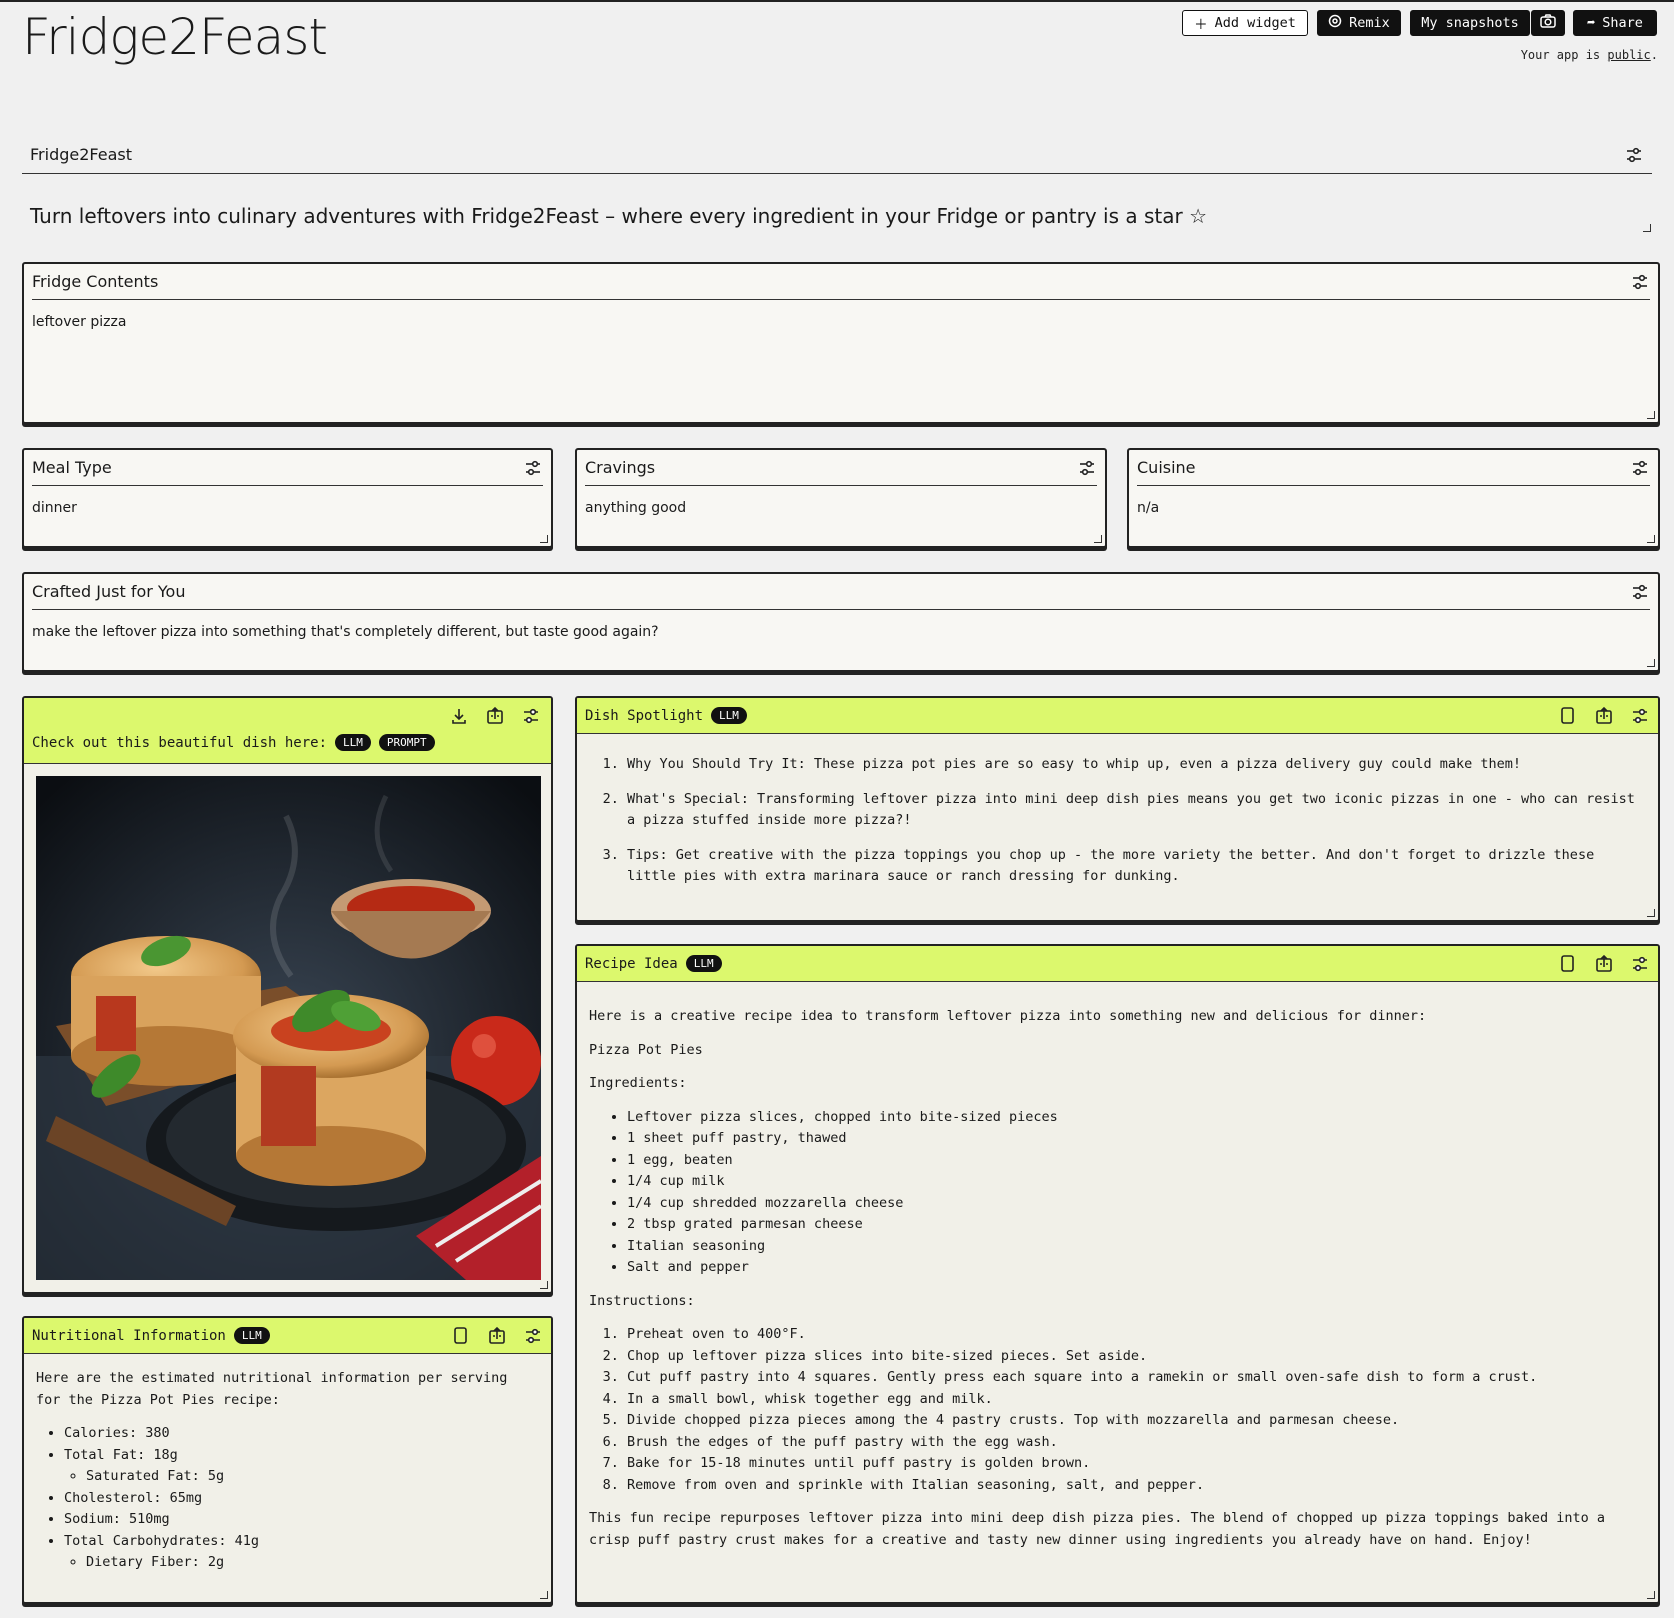 The height and width of the screenshot is (1618, 1674). I want to click on recipe-name: Pizza Pot Pies, so click(646, 1049).